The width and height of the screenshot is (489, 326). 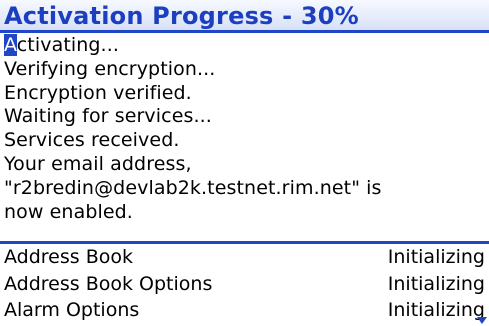 I want to click on log-line: now enabled., so click(x=68, y=211).